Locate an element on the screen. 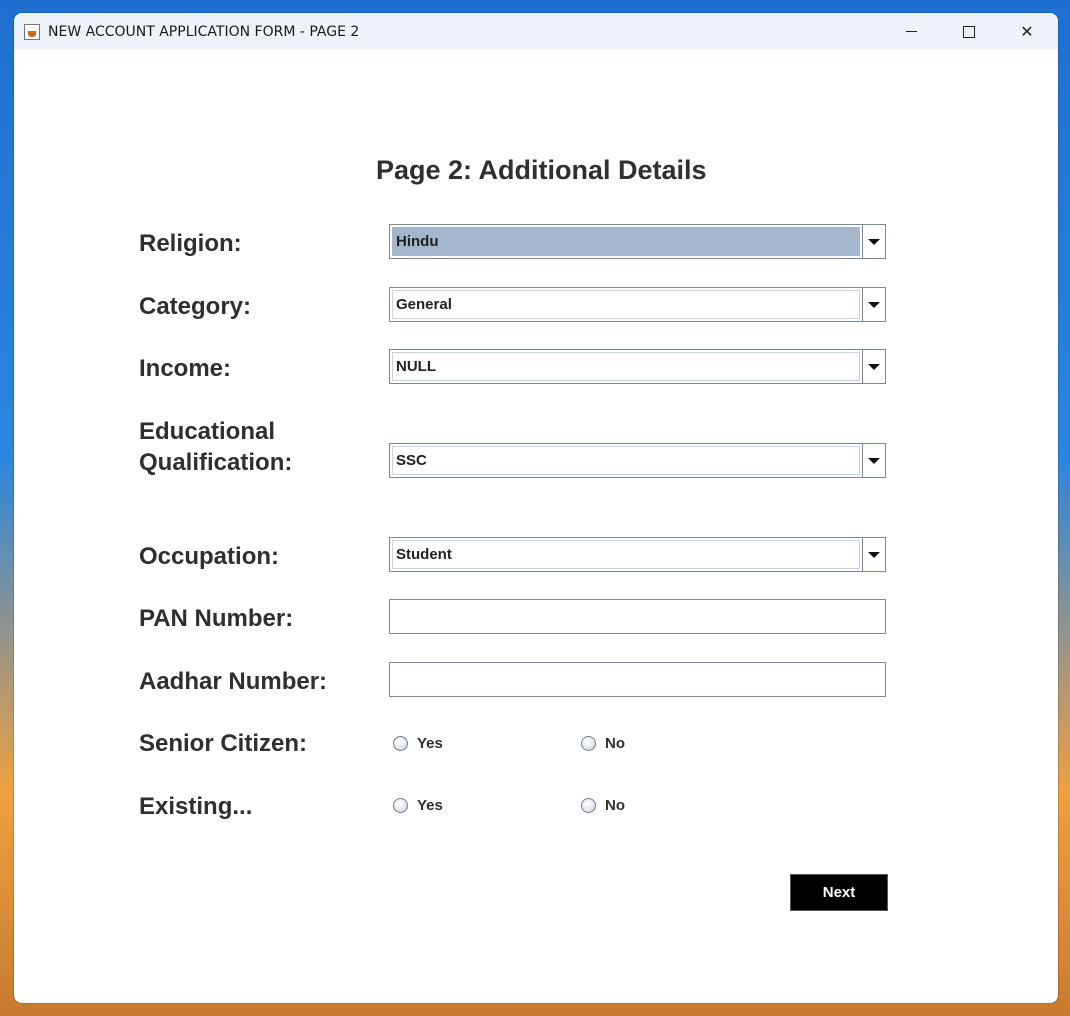 The height and width of the screenshot is (1016, 1070). existing-no-label: No is located at coordinates (615, 805).